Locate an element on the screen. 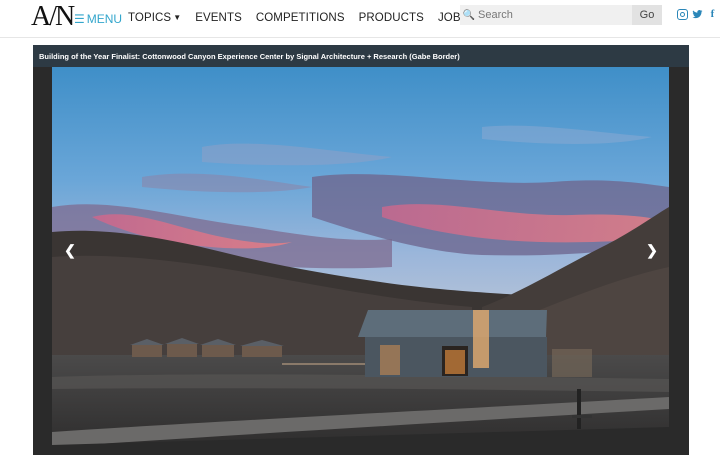  chevron-right-icon: ❯ is located at coordinates (652, 250).